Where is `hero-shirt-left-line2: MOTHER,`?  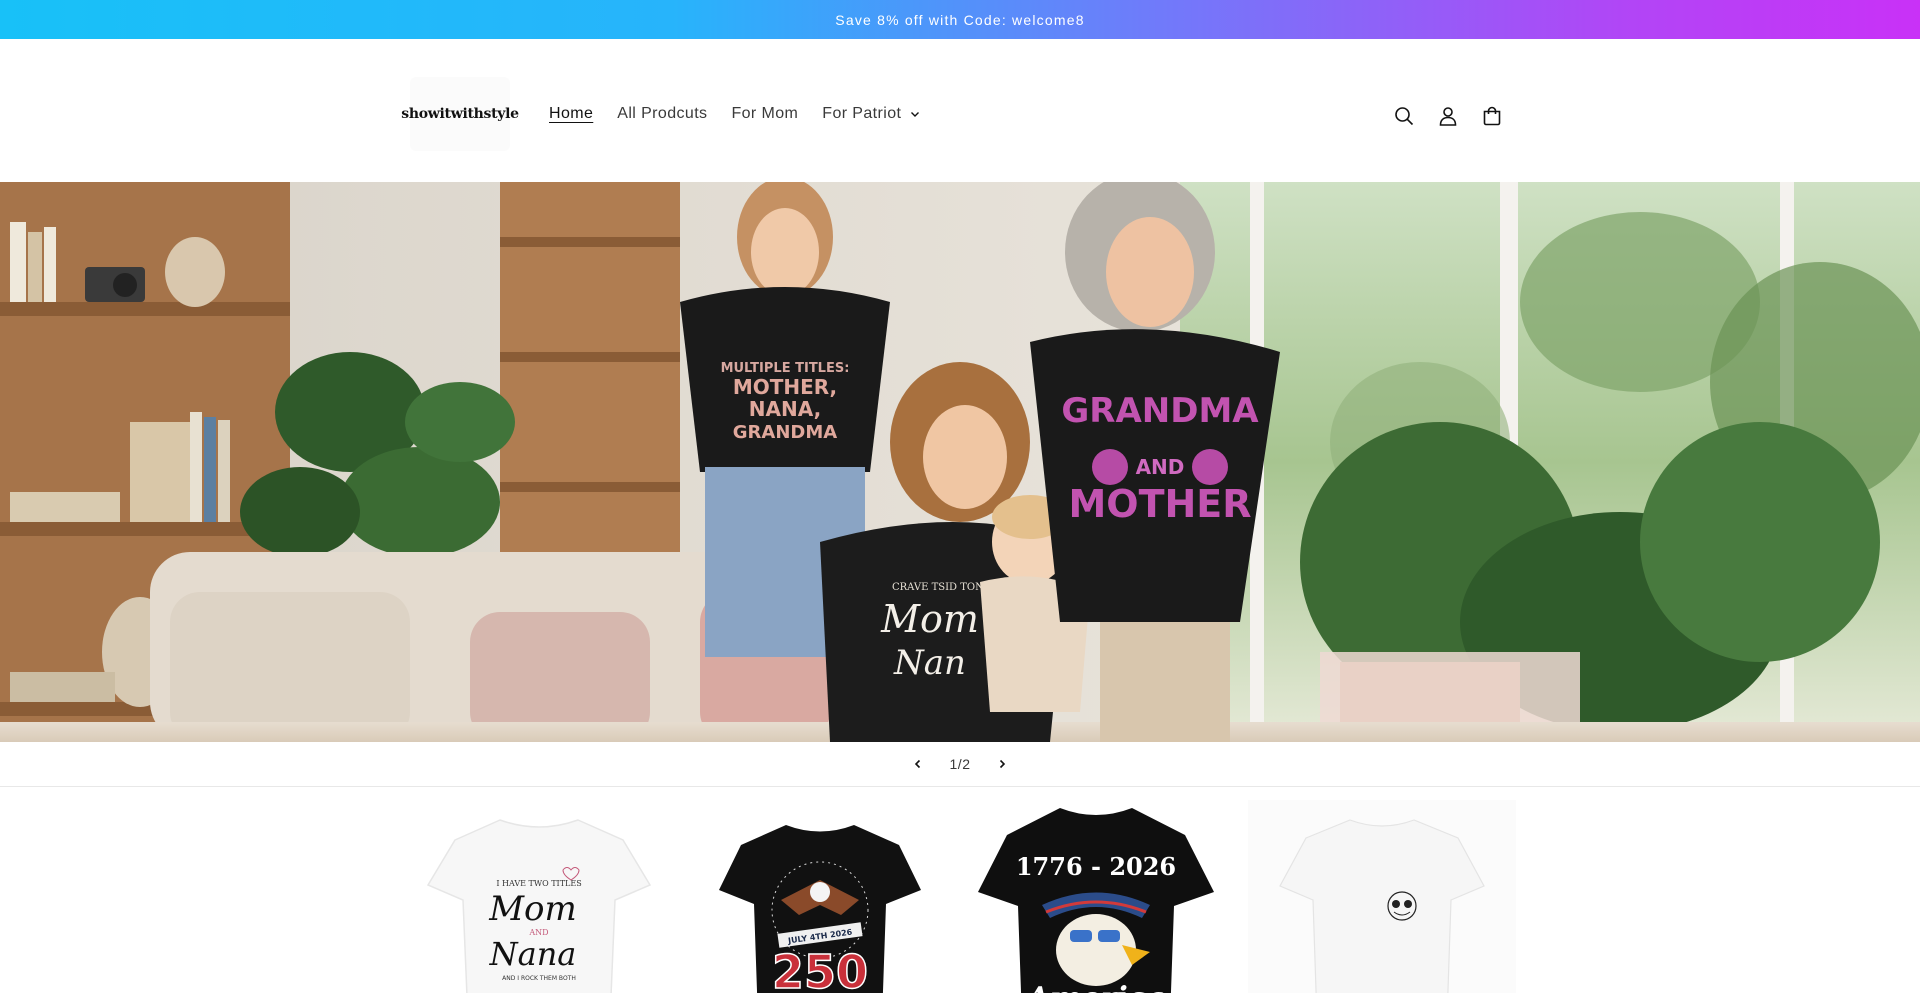 hero-shirt-left-line2: MOTHER, is located at coordinates (785, 387).